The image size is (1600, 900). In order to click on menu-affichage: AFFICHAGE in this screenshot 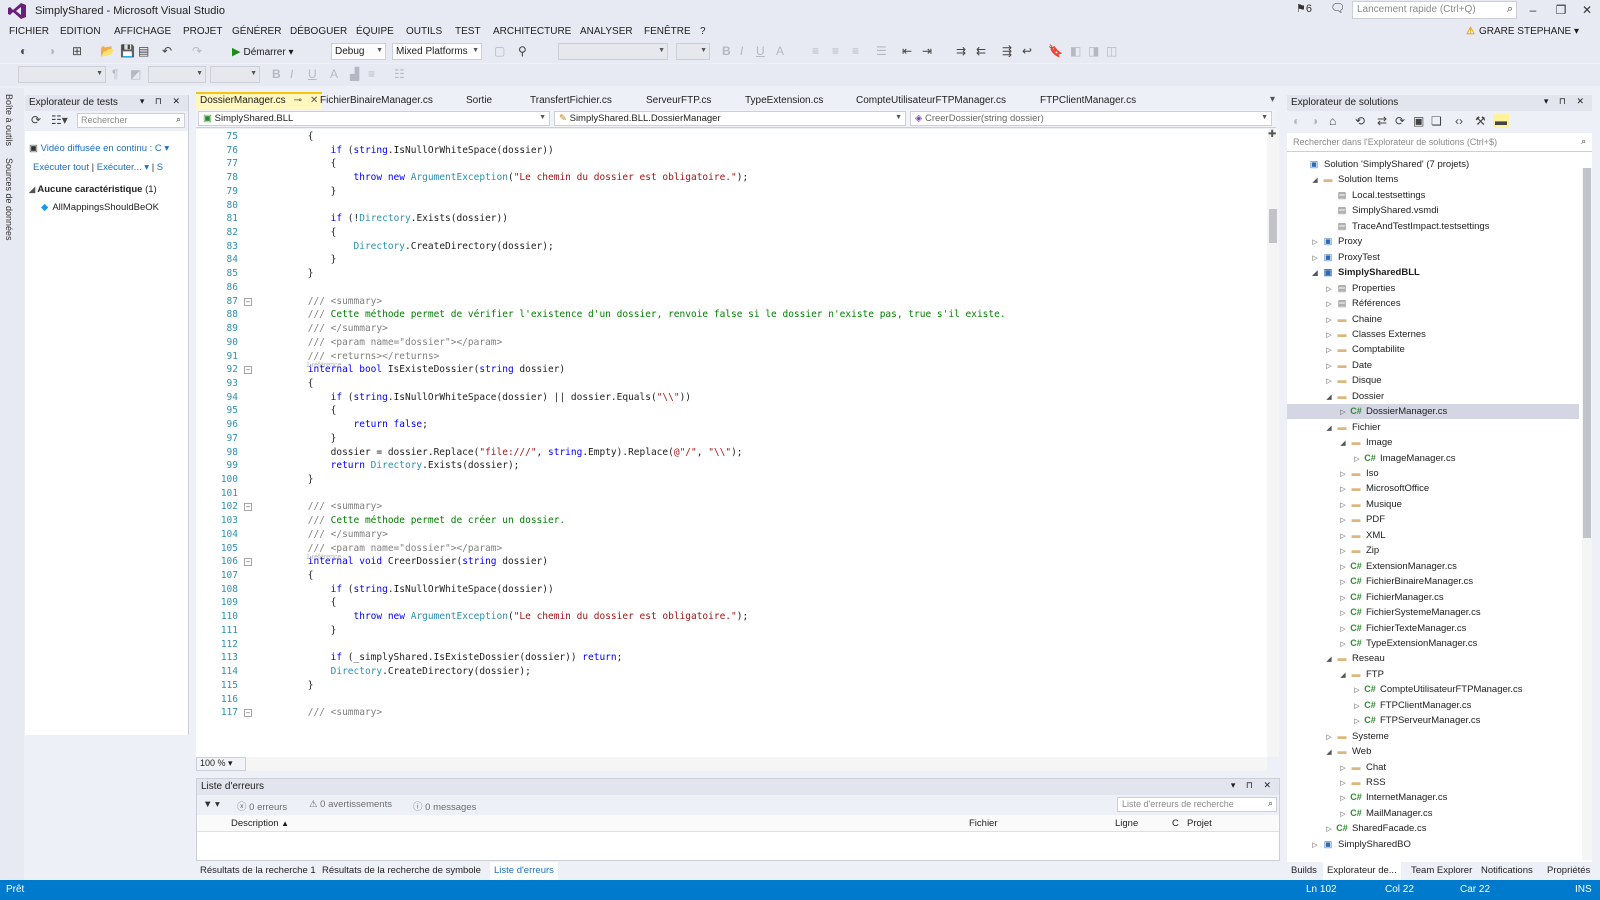, I will do `click(142, 31)`.